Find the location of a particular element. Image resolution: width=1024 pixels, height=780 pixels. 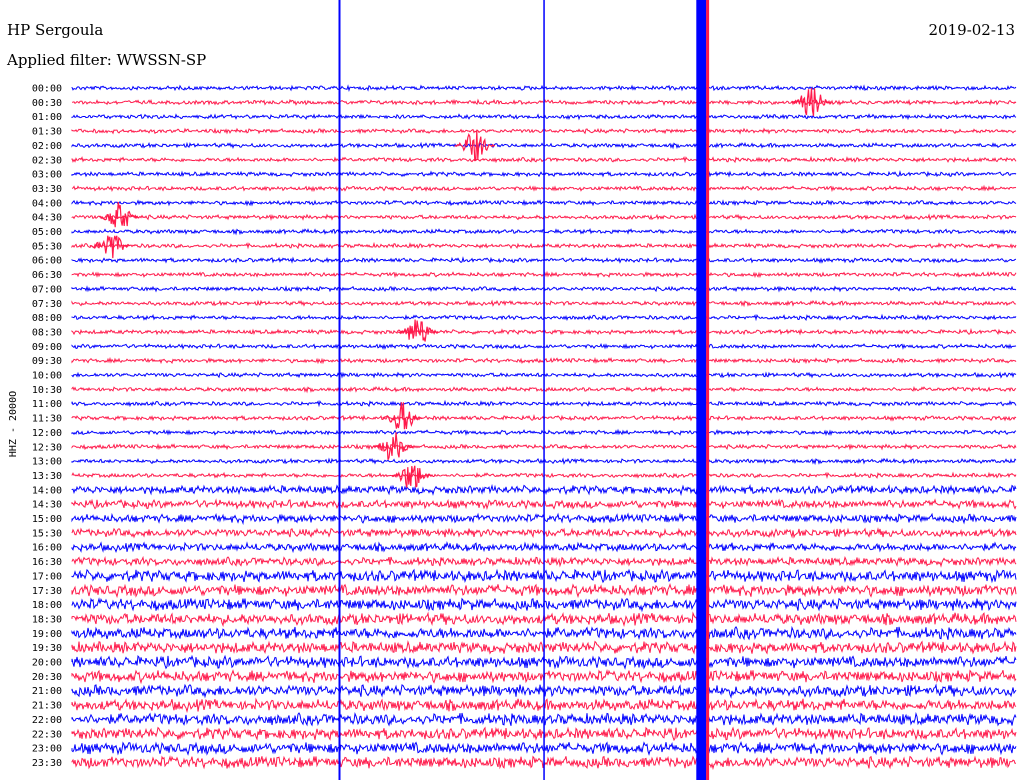

hour-tick-label: 08:30 is located at coordinates (47, 332).